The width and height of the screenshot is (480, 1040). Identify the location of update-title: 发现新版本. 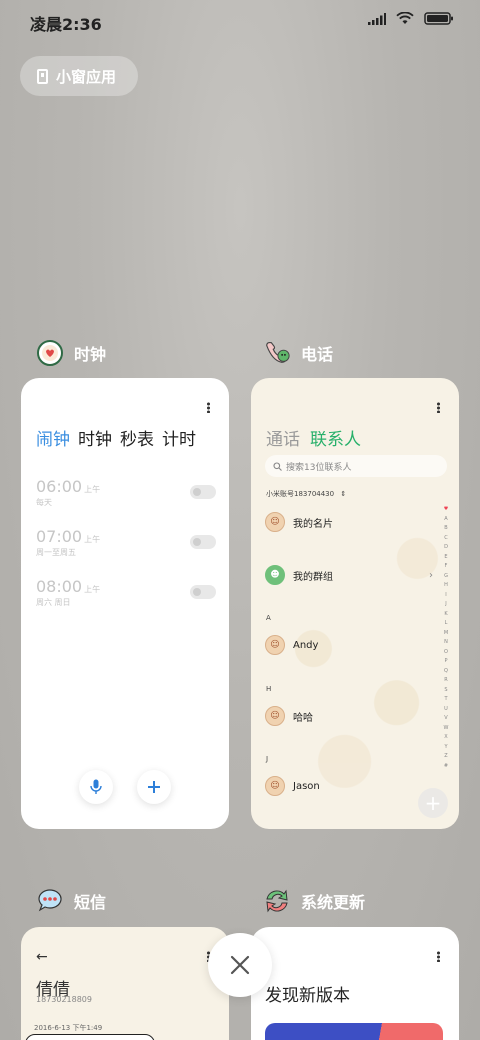
(307, 996).